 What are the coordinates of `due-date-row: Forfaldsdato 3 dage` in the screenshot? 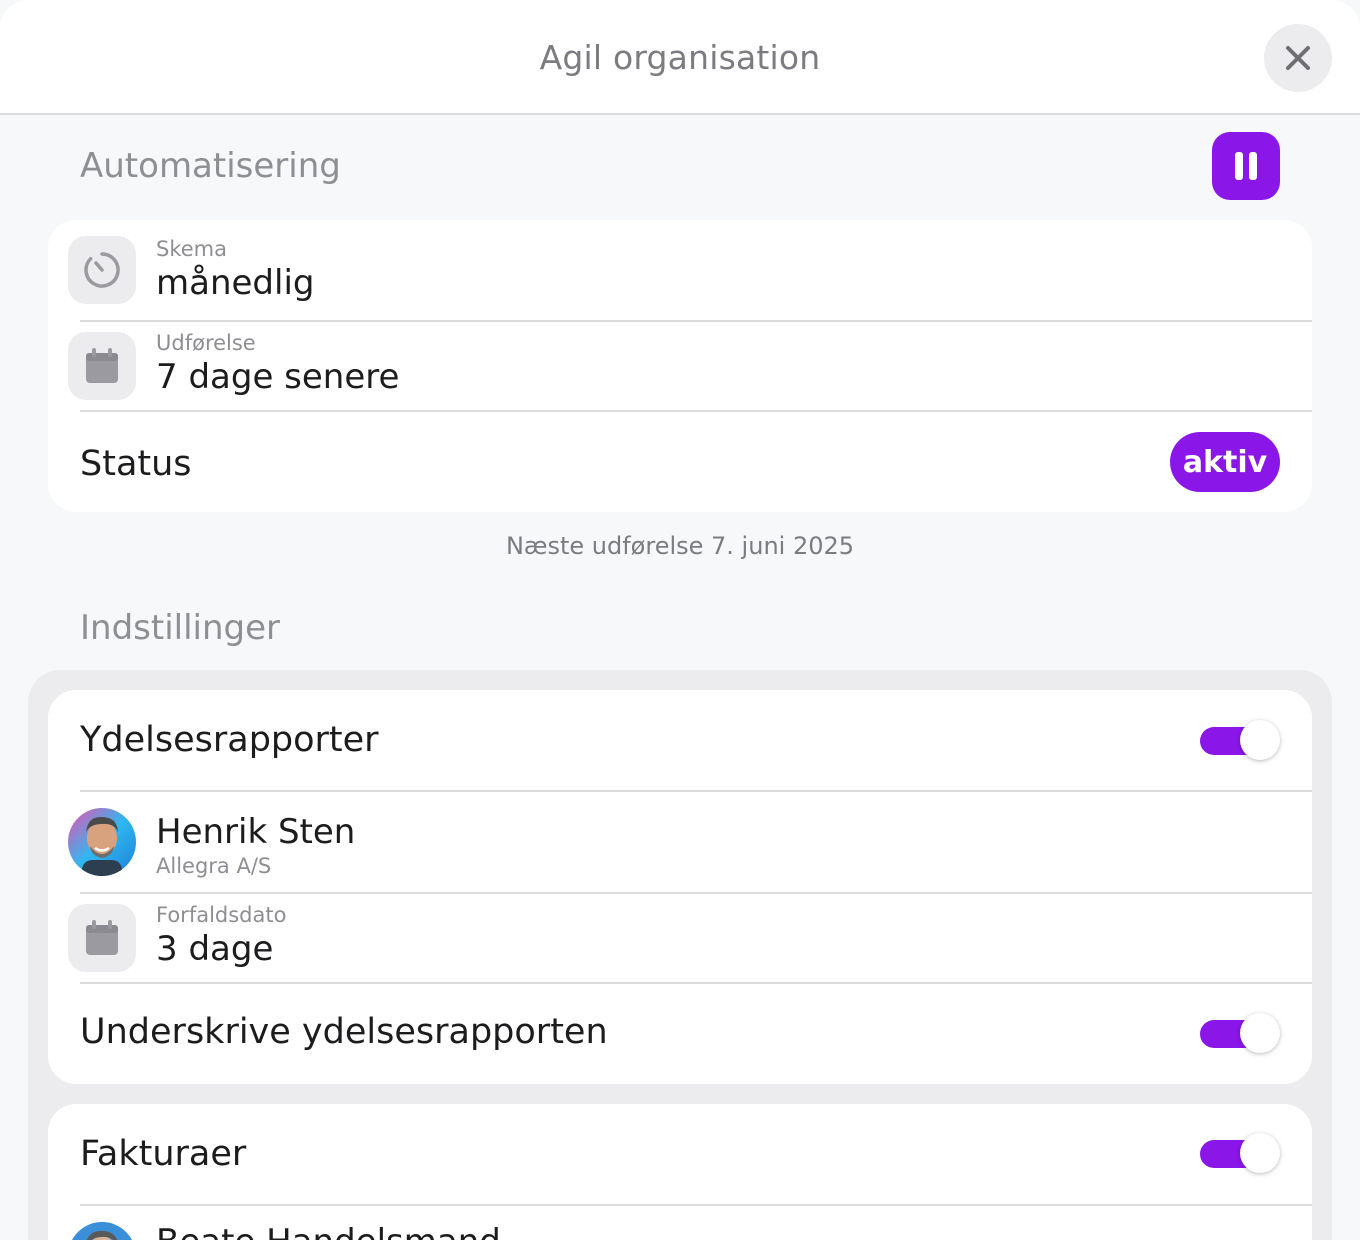 It's located at (680, 938).